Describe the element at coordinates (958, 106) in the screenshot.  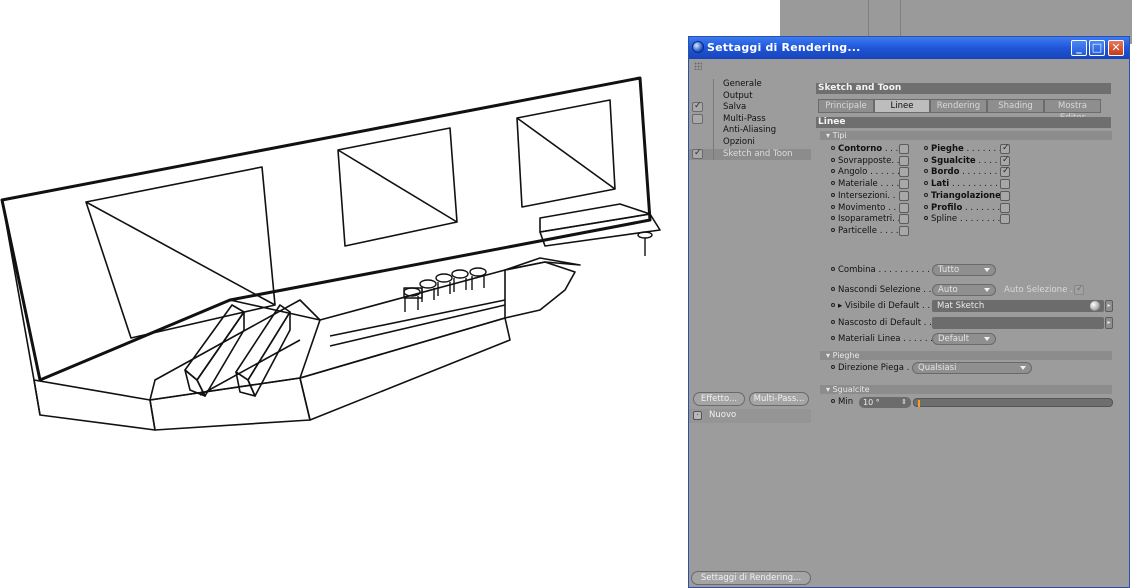
I see `tab-rendering: Rendering` at that location.